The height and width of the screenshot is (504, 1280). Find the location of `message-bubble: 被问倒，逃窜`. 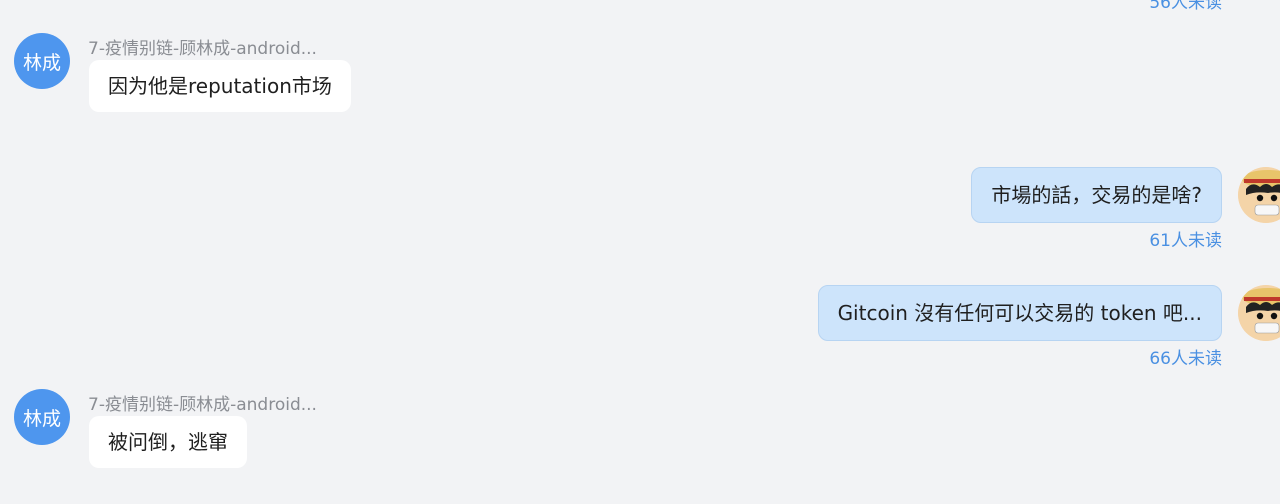

message-bubble: 被问倒，逃窜 is located at coordinates (168, 442).